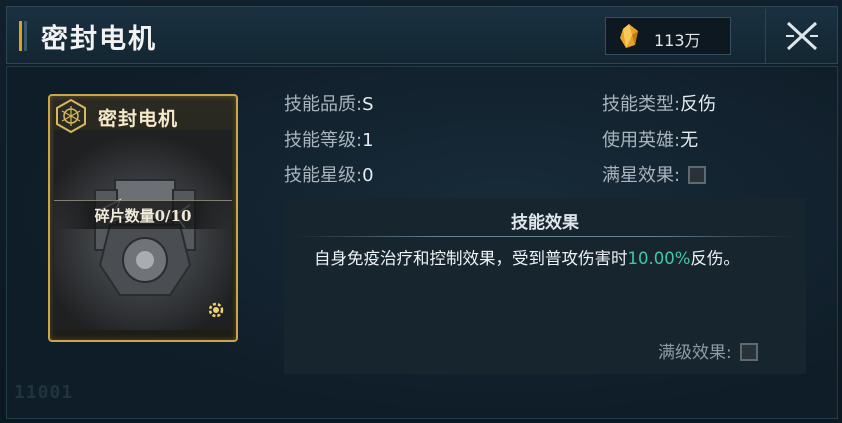 This screenshot has height=423, width=842. What do you see at coordinates (697, 175) in the screenshot?
I see `max-star-checkbox` at bounding box center [697, 175].